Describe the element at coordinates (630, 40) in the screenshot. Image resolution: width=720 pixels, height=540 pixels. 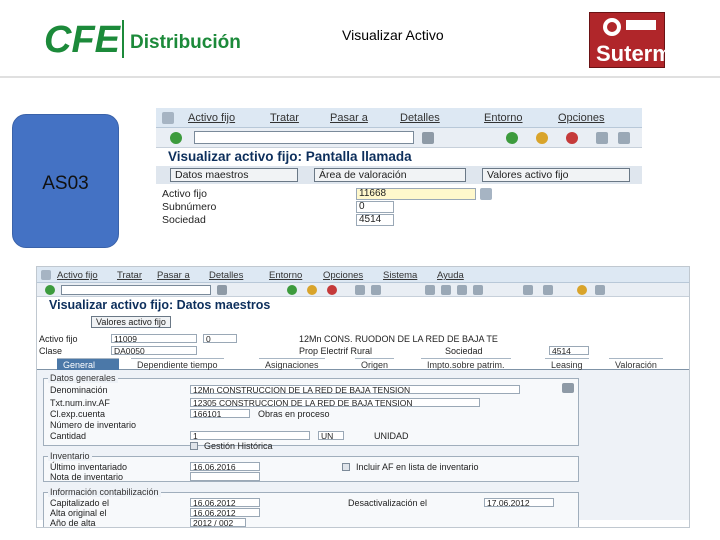
I see `suterm-logo: Suterm` at that location.